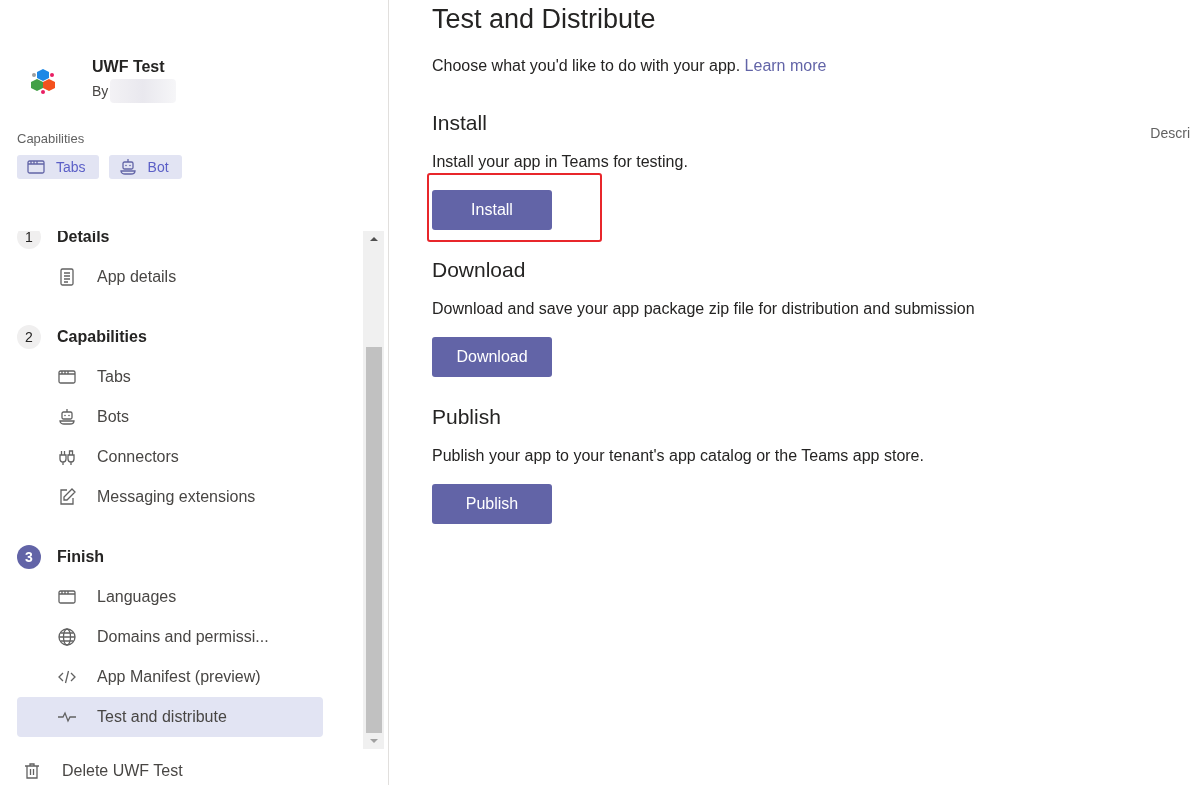 This screenshot has width=1190, height=785. What do you see at coordinates (170, 677) in the screenshot?
I see `nav-item: App Manifest (preview)` at bounding box center [170, 677].